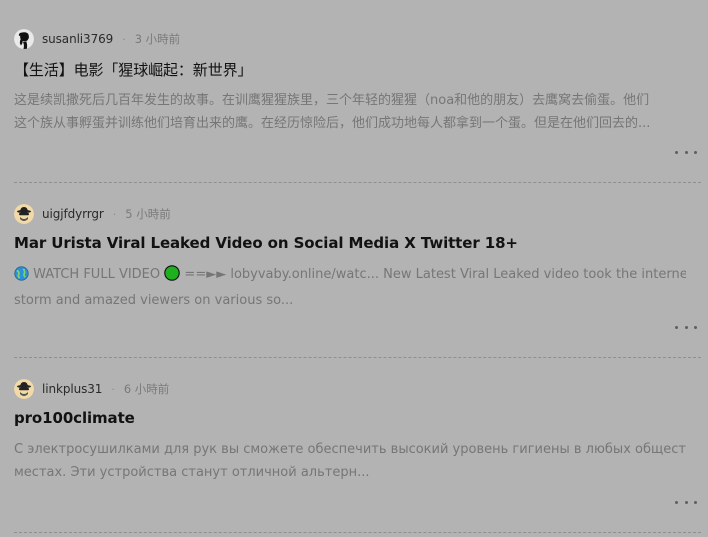 The image size is (708, 537). Describe the element at coordinates (205, 274) in the screenshot. I see `arrow-text: ==►►` at that location.